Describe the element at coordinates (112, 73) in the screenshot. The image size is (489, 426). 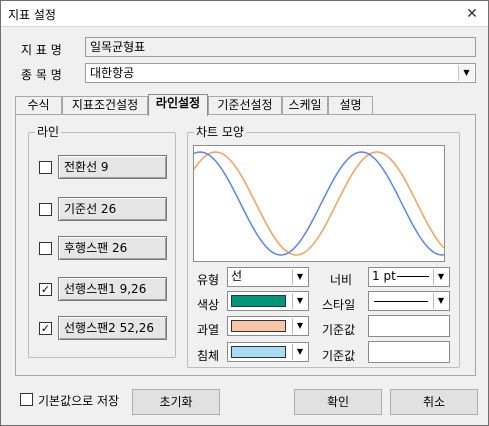
I see `stock-select-value: 대한항공` at that location.